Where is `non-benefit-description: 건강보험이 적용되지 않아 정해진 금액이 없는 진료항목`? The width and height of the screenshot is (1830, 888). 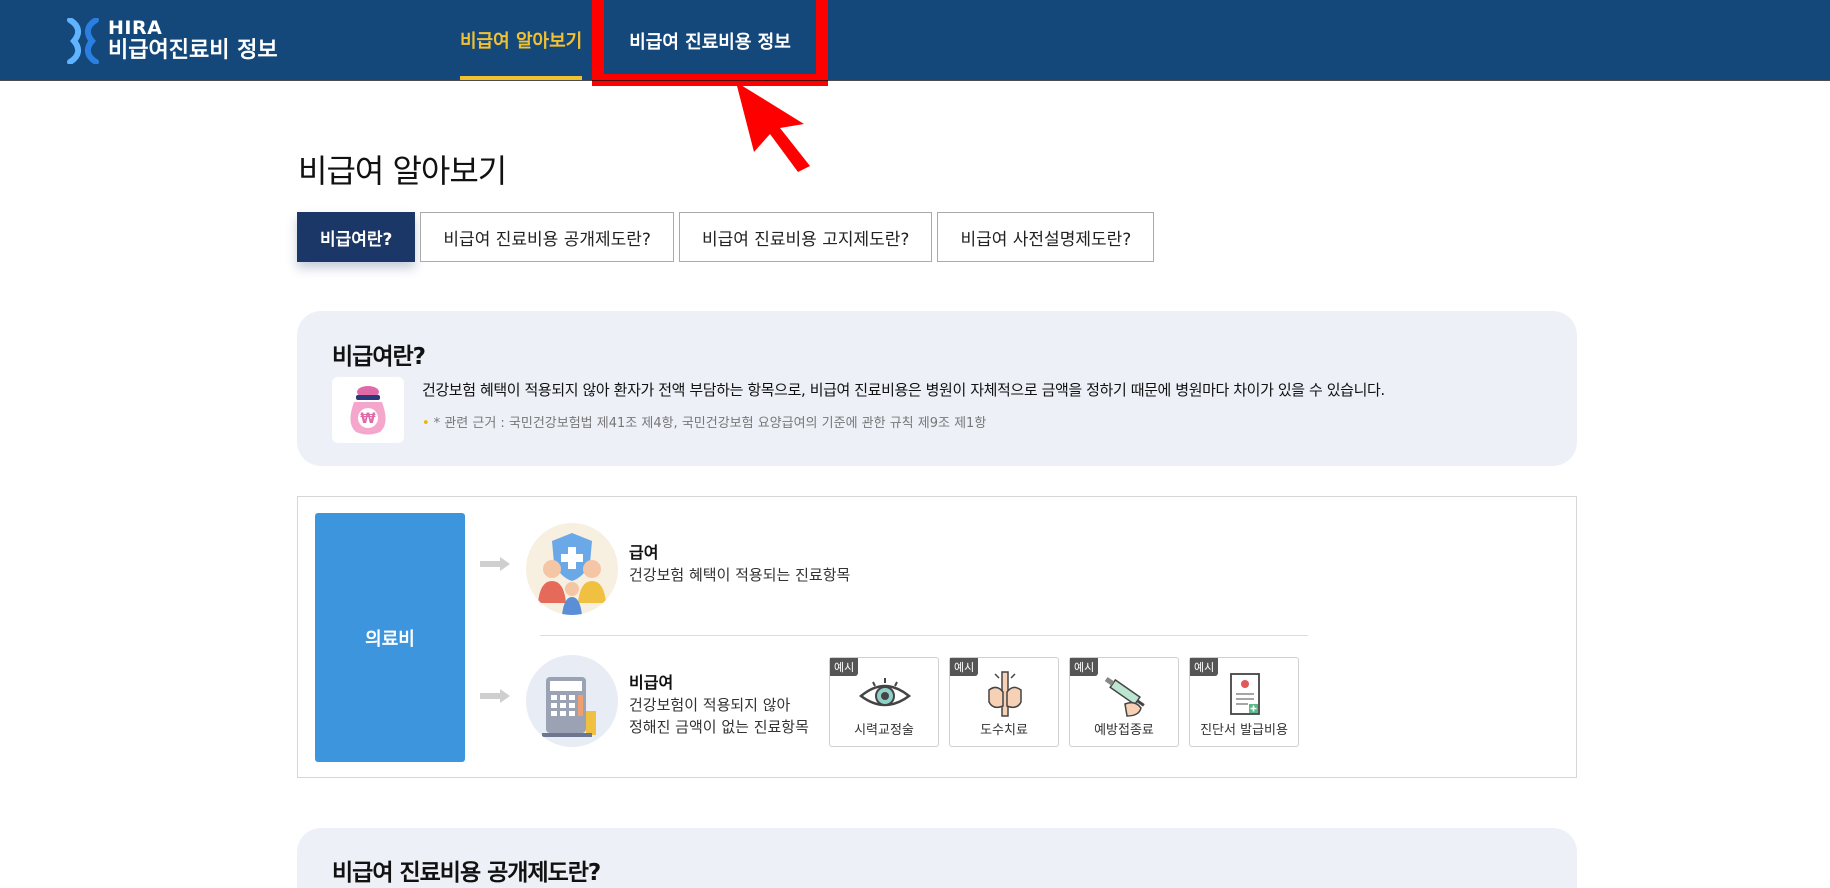 non-benefit-description: 건강보험이 적용되지 않아 정해진 금액이 없는 진료항목 is located at coordinates (719, 717).